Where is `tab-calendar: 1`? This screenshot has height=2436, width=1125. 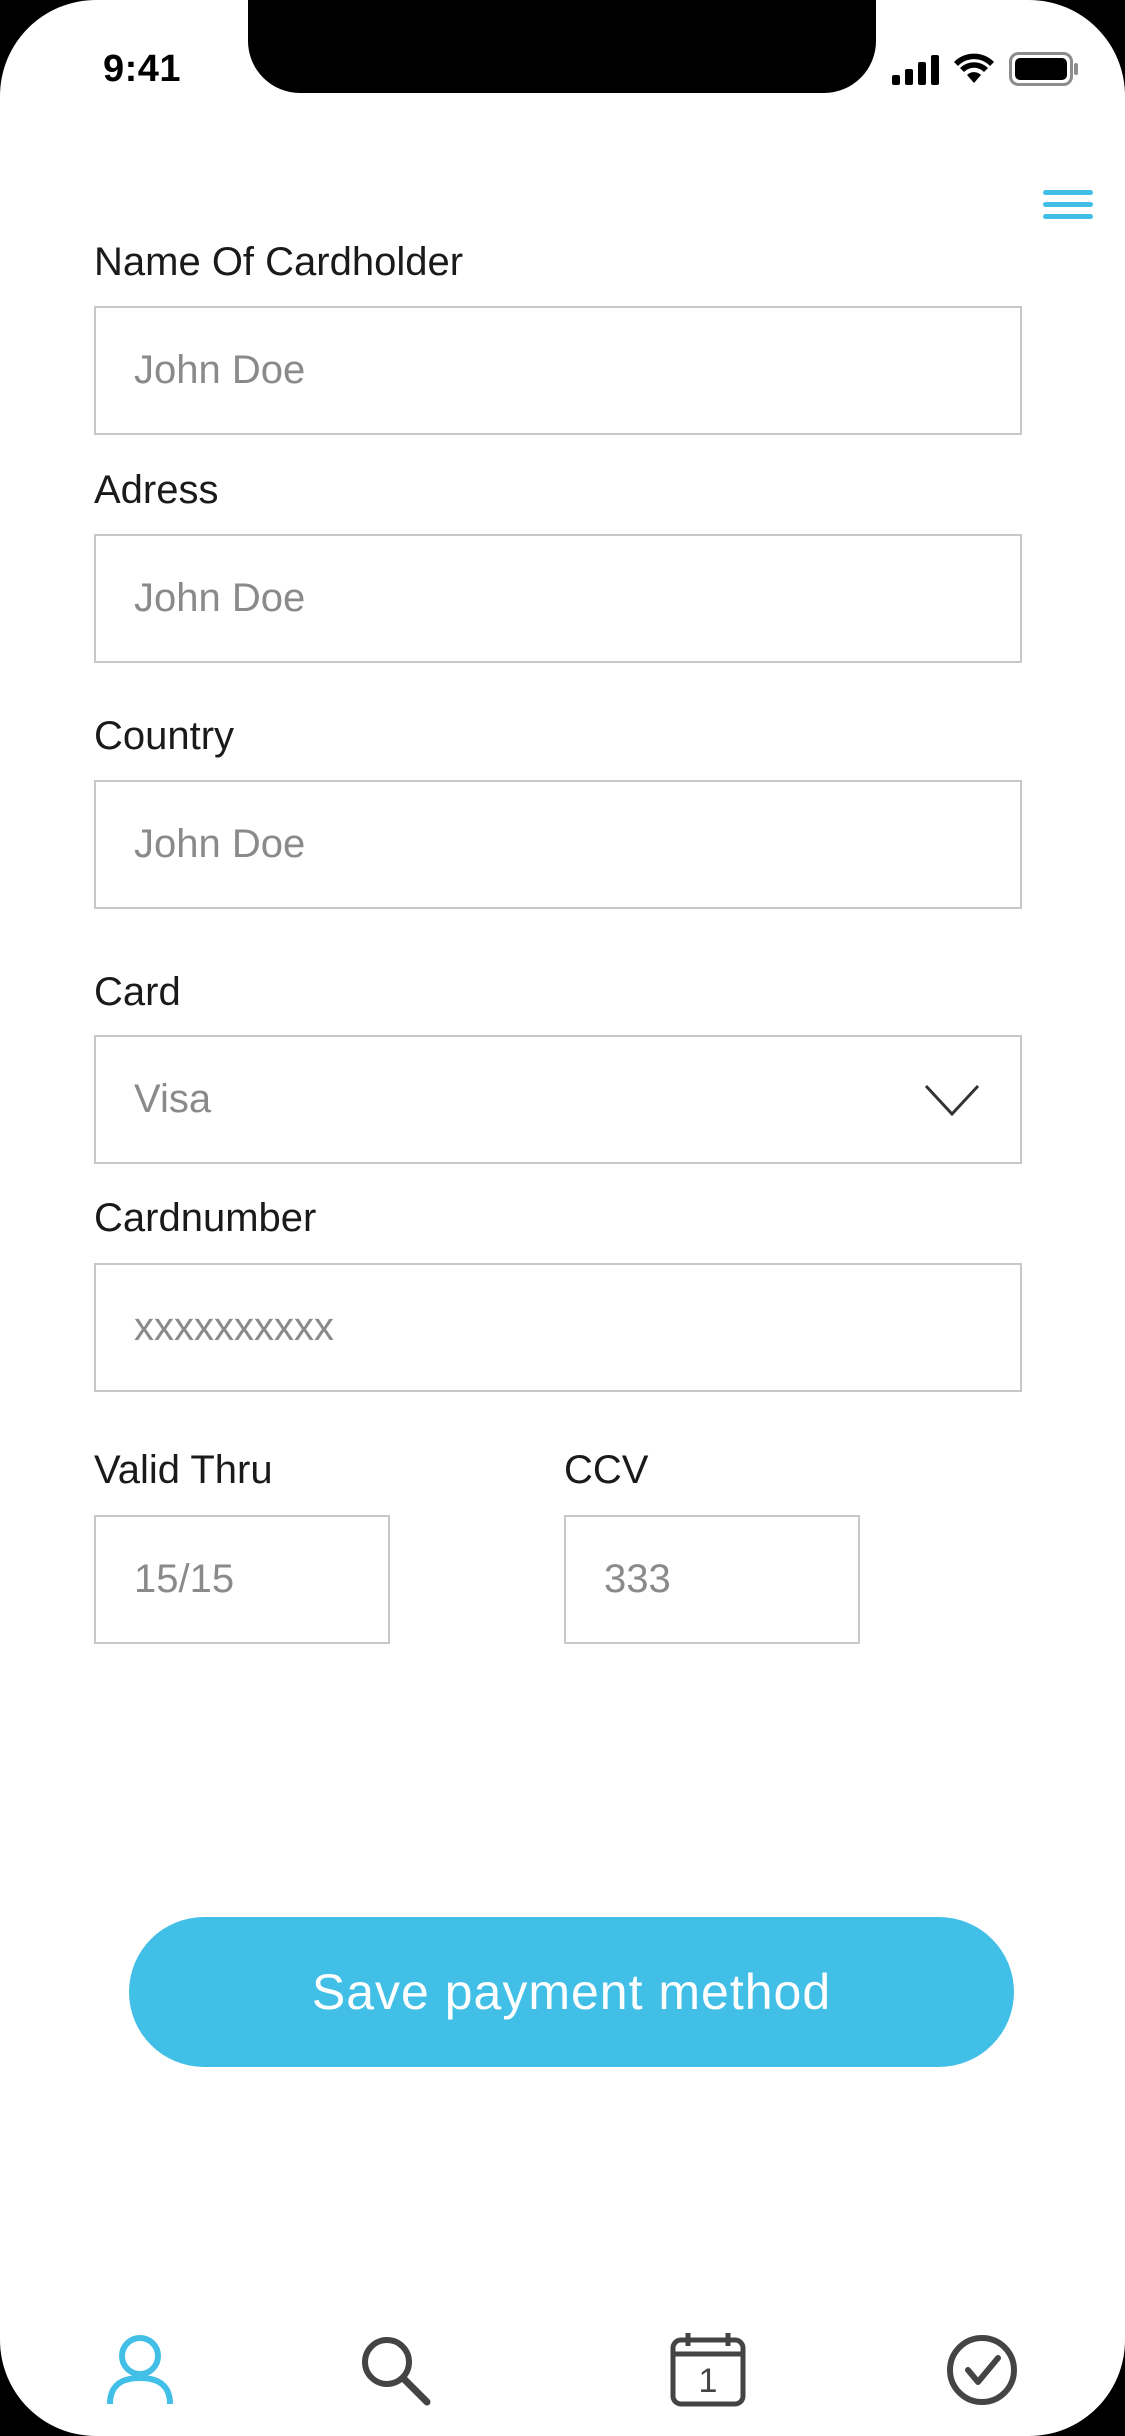
tab-calendar: 1 is located at coordinates (708, 2370).